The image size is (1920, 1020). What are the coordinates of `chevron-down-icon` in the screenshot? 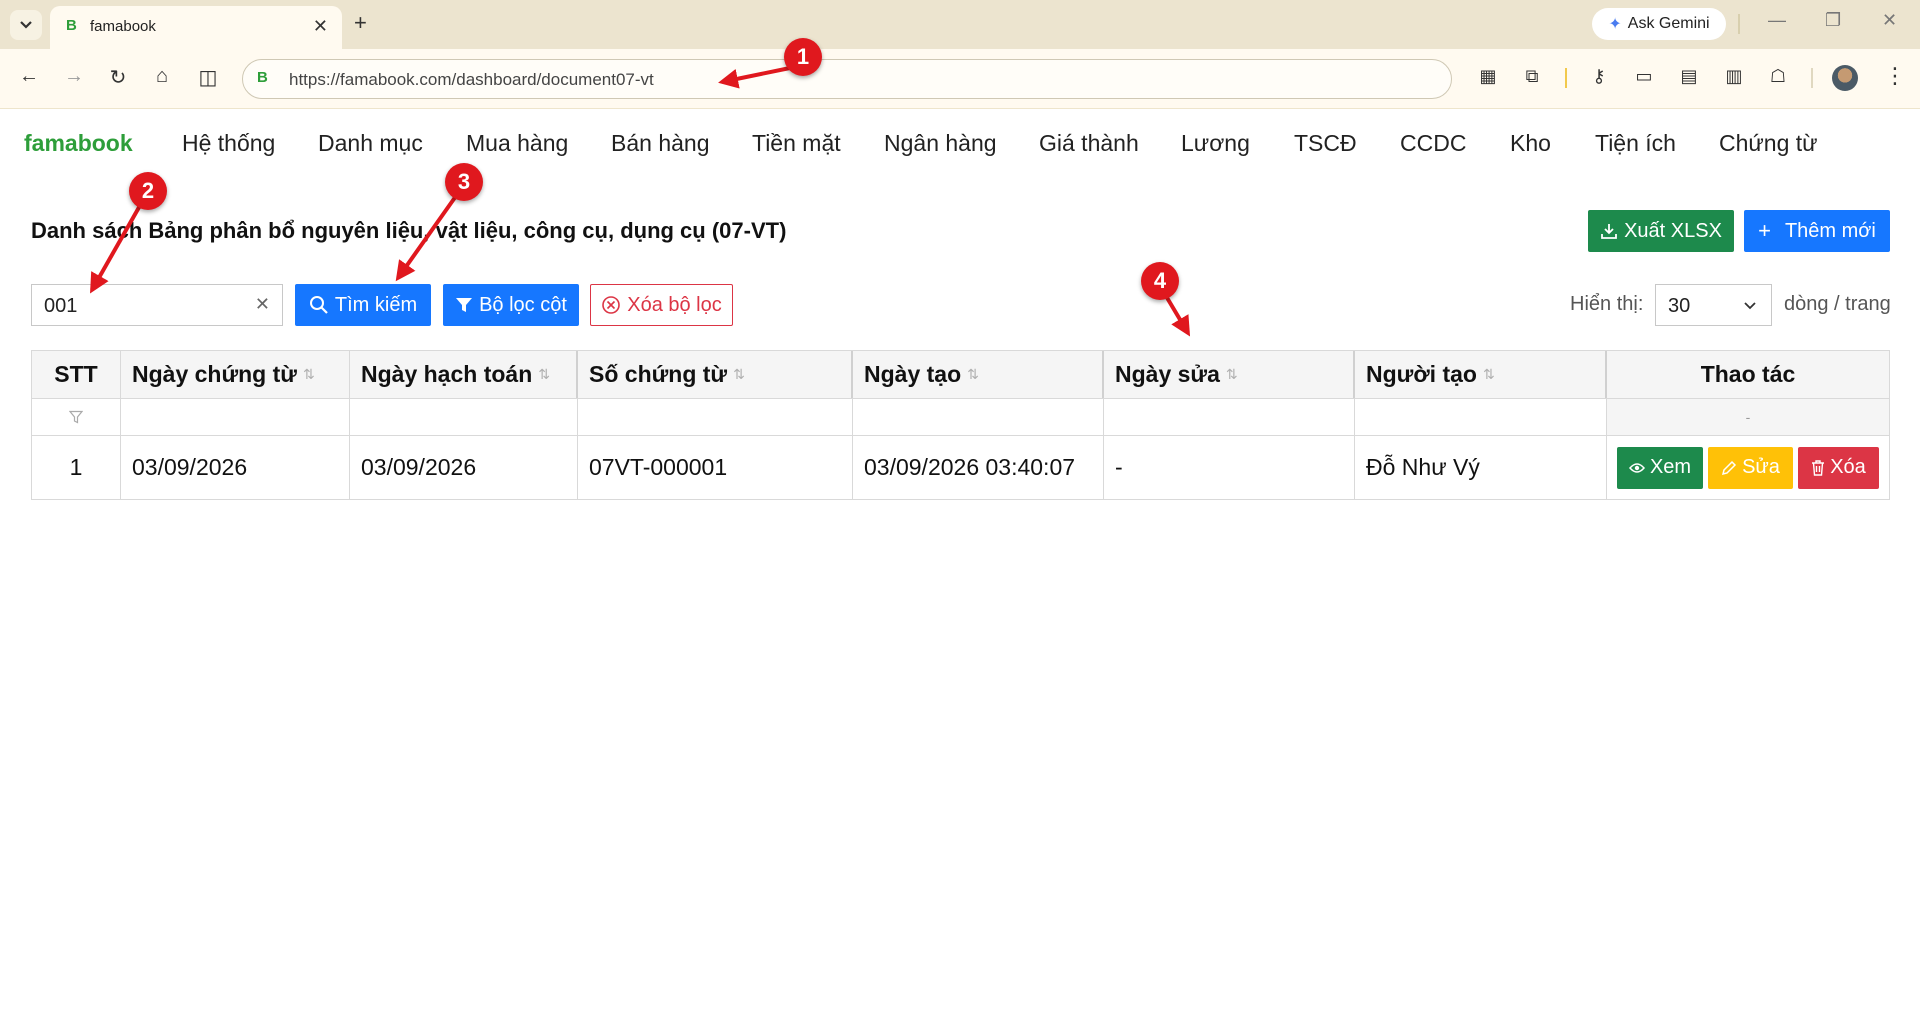 It's located at (1750, 306).